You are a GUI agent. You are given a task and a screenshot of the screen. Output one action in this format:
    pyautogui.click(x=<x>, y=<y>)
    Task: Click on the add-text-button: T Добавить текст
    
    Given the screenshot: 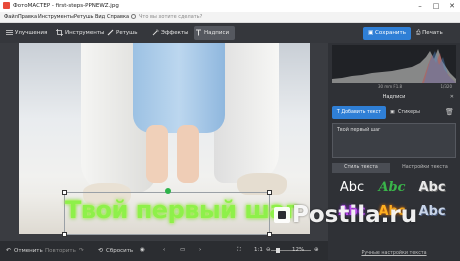 What is the action you would take?
    pyautogui.click(x=359, y=112)
    